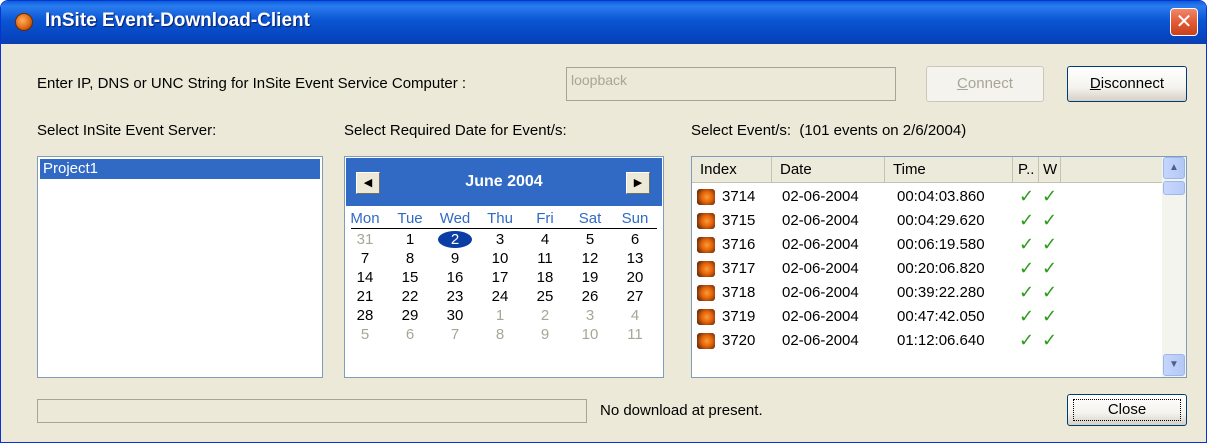 Image resolution: width=1207 pixels, height=443 pixels. Describe the element at coordinates (180, 169) in the screenshot. I see `server-list-item: Project1` at that location.